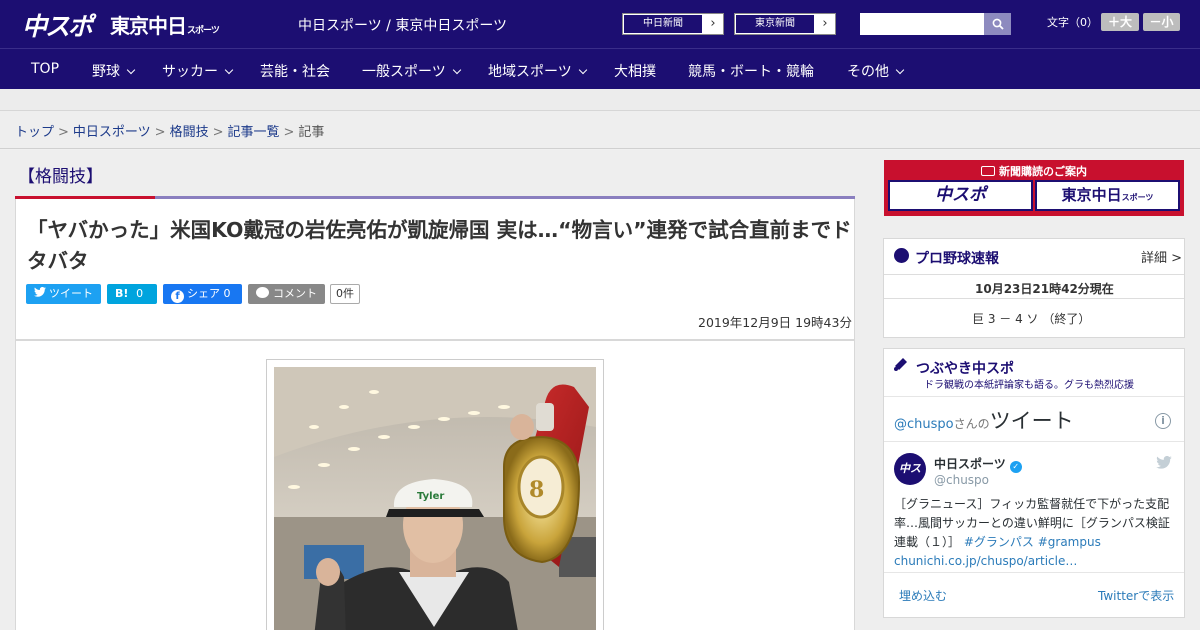 The height and width of the screenshot is (630, 1200). What do you see at coordinates (203, 31) in the screenshot?
I see `tokyo-logo-small: スポーツ` at bounding box center [203, 31].